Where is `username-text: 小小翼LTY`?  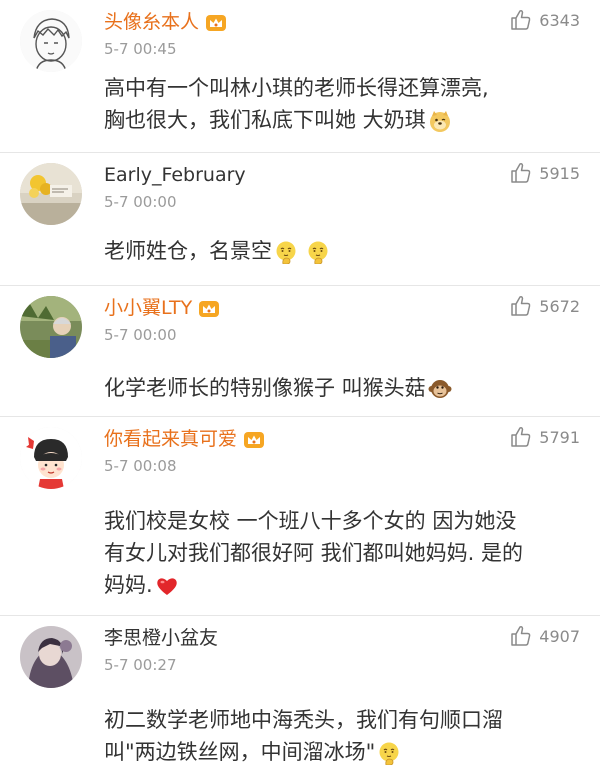
username-text: 小小翼LTY is located at coordinates (148, 308).